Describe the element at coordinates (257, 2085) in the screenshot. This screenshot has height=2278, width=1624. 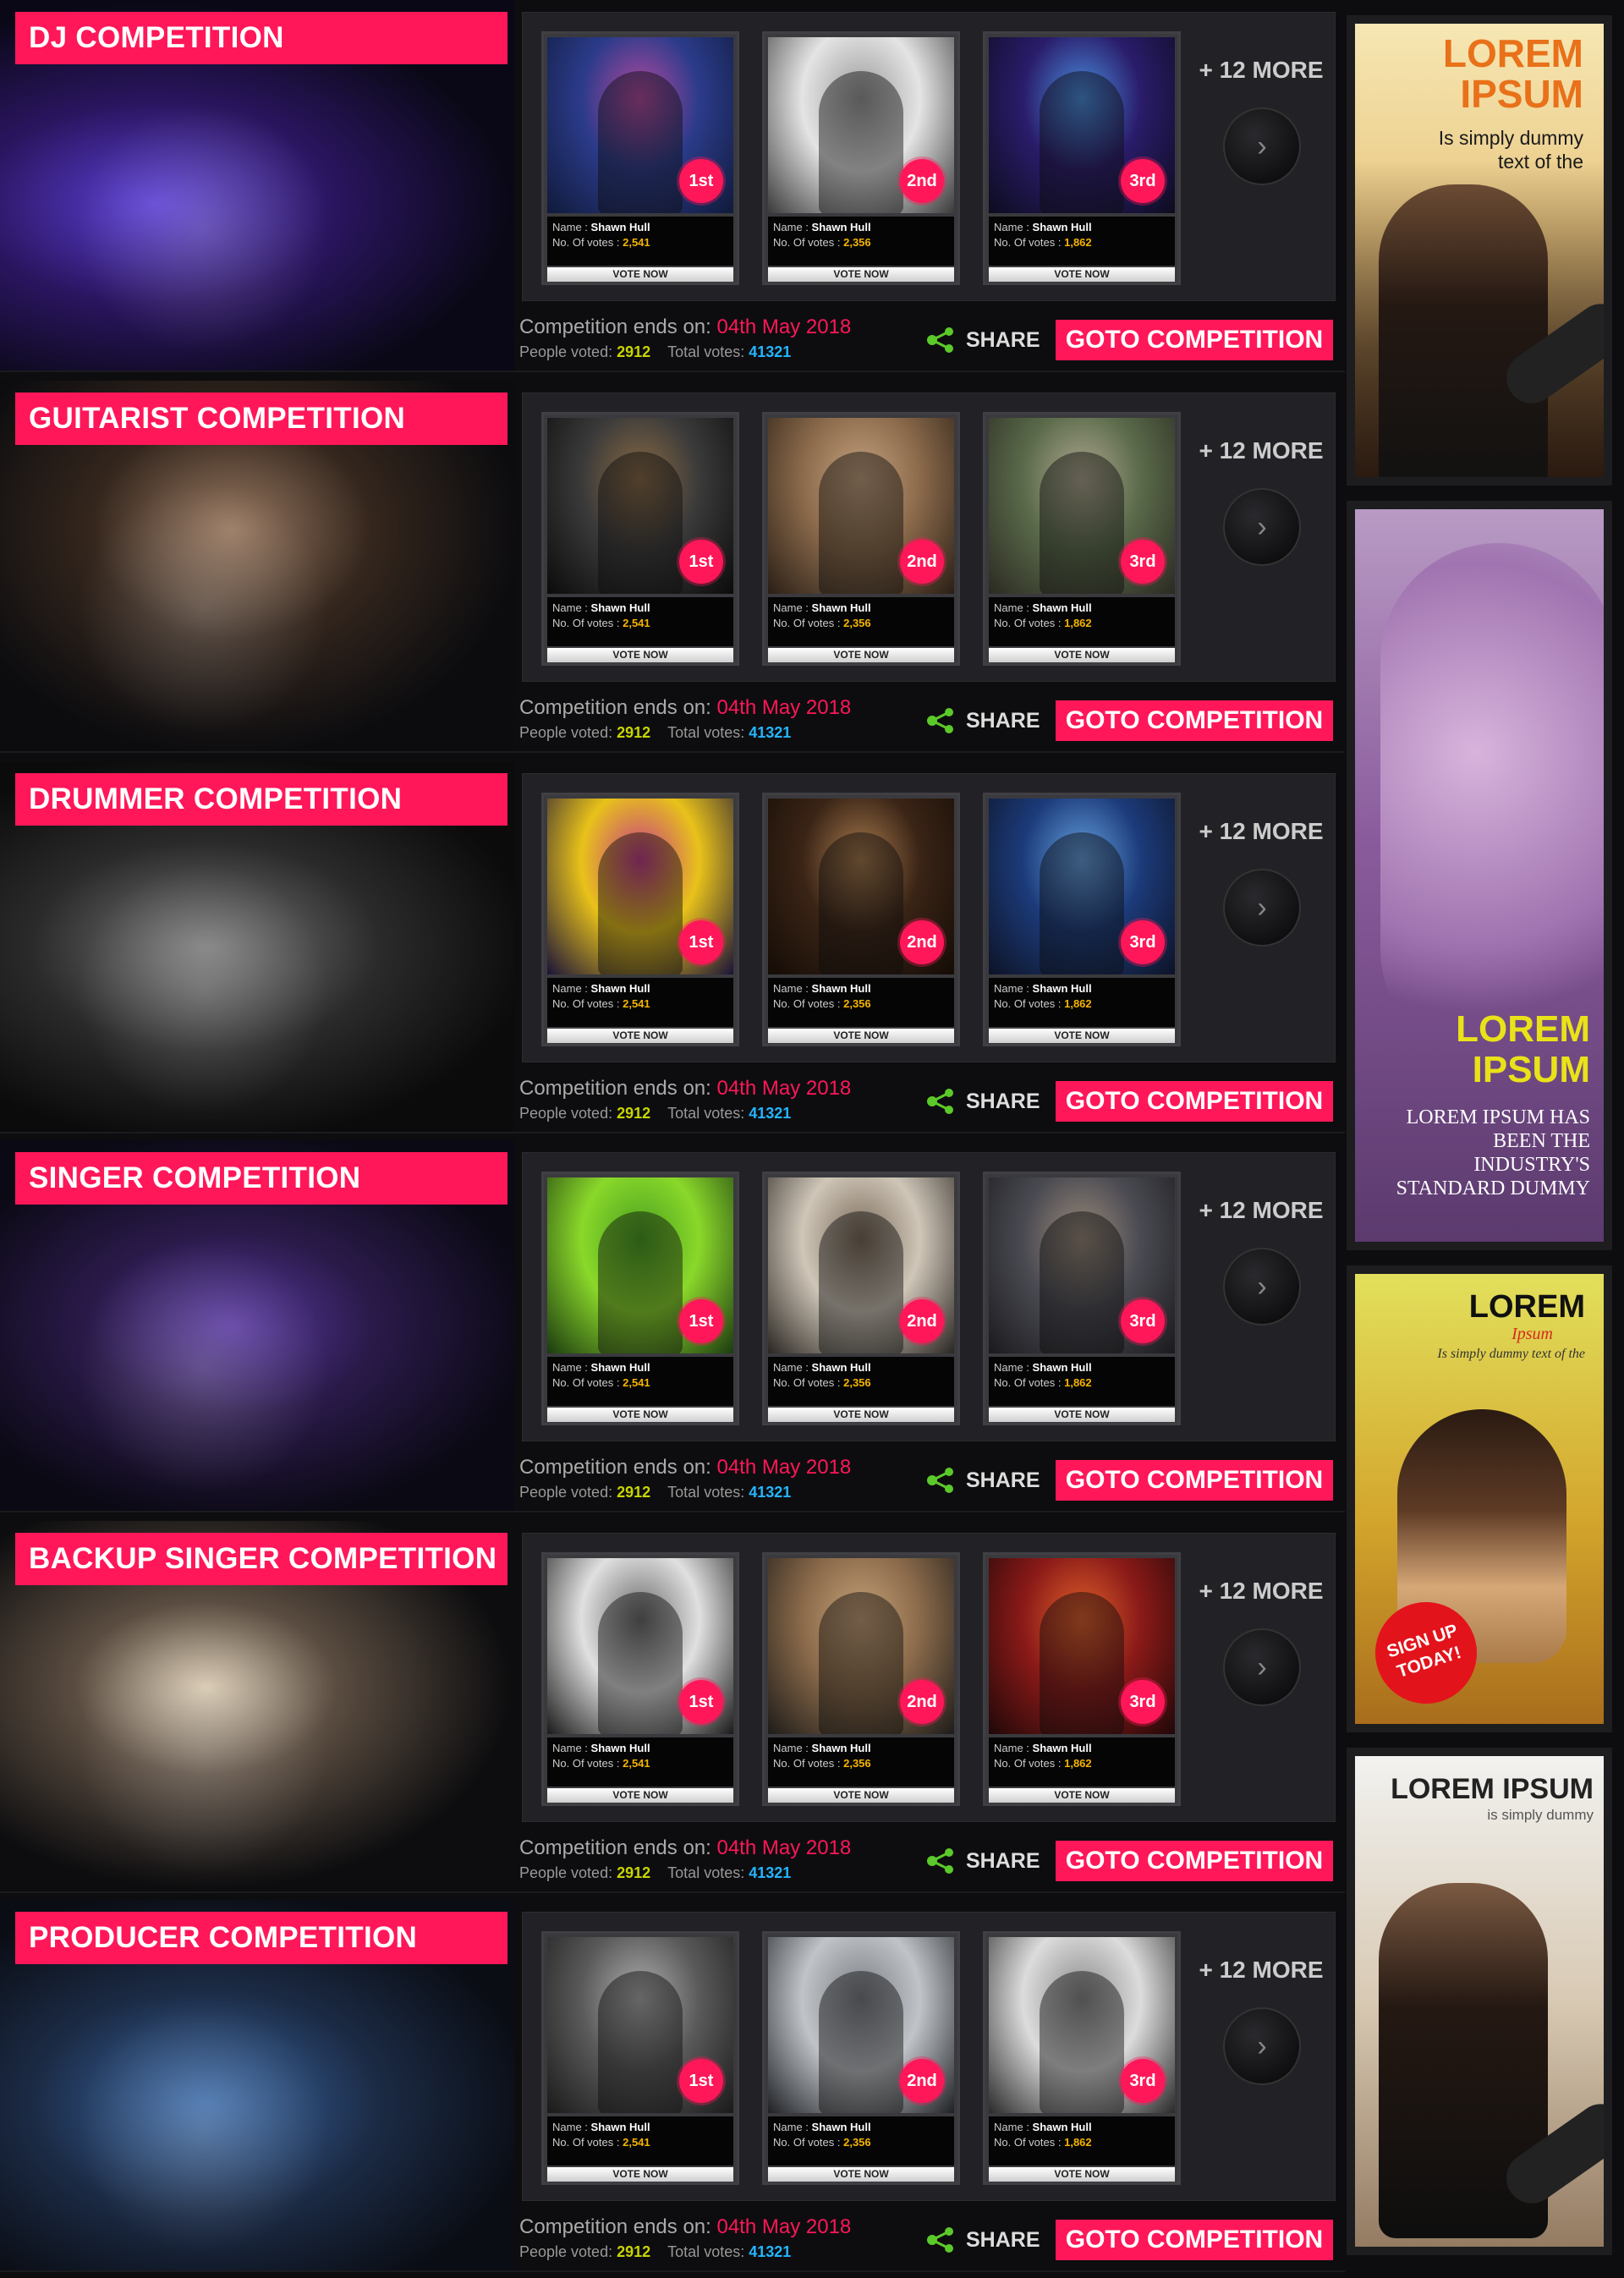
I see `competition-hero-image: PRODUCER COMPETITION` at that location.